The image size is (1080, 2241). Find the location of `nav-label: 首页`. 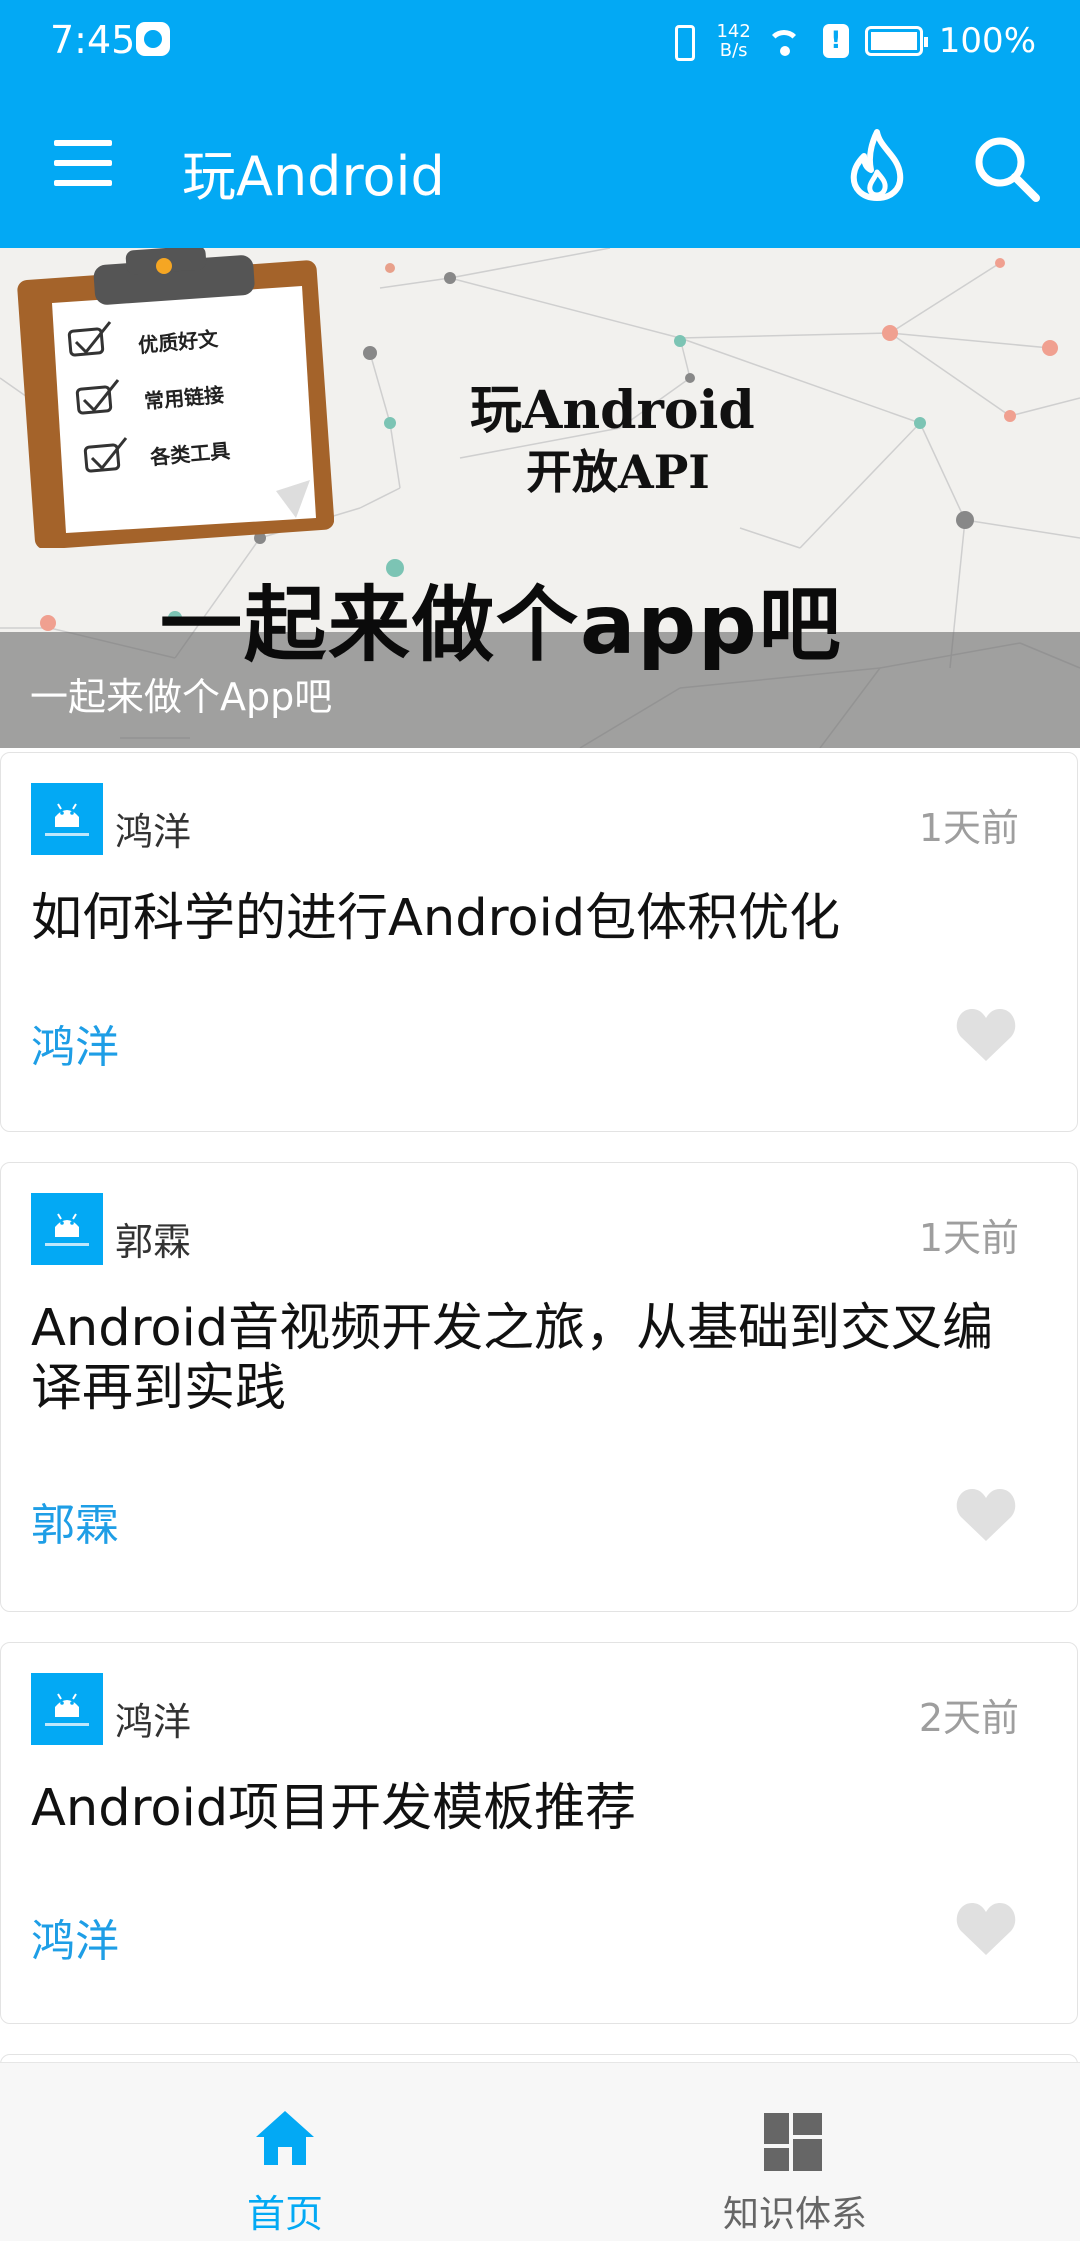

nav-label: 首页 is located at coordinates (284, 2214).